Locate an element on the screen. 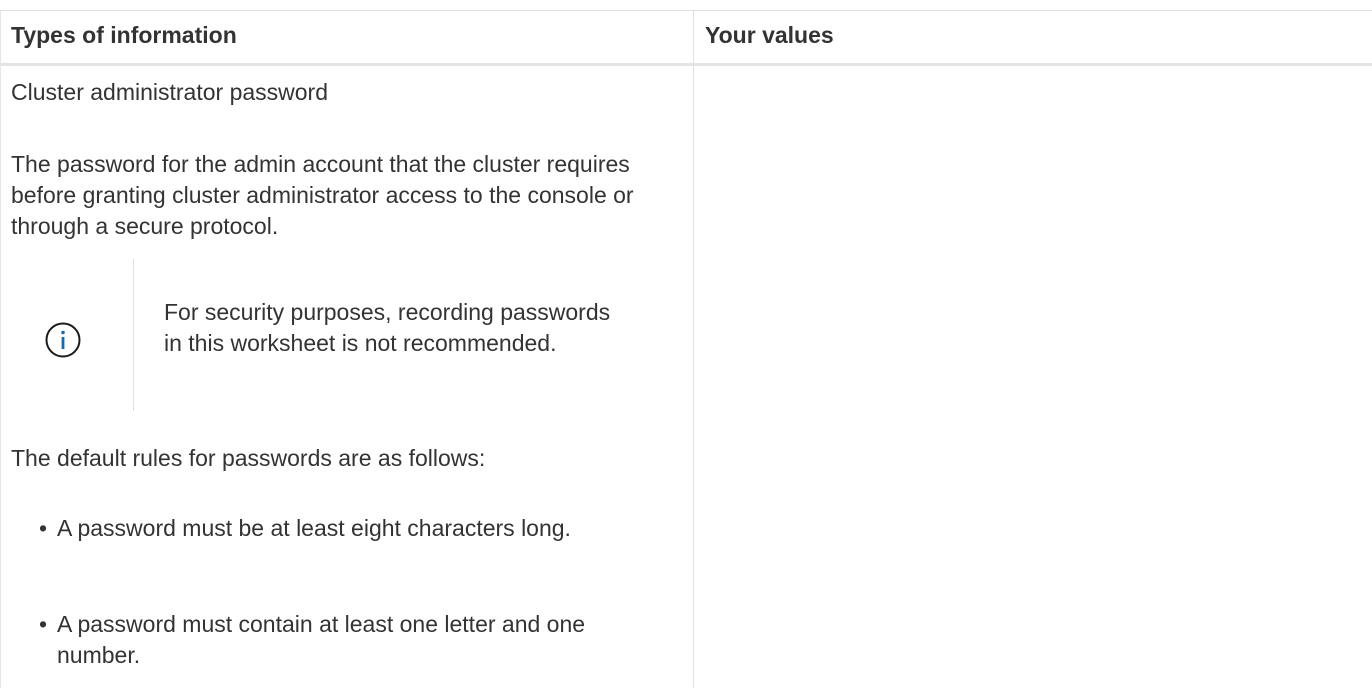  note-divider is located at coordinates (133, 335).